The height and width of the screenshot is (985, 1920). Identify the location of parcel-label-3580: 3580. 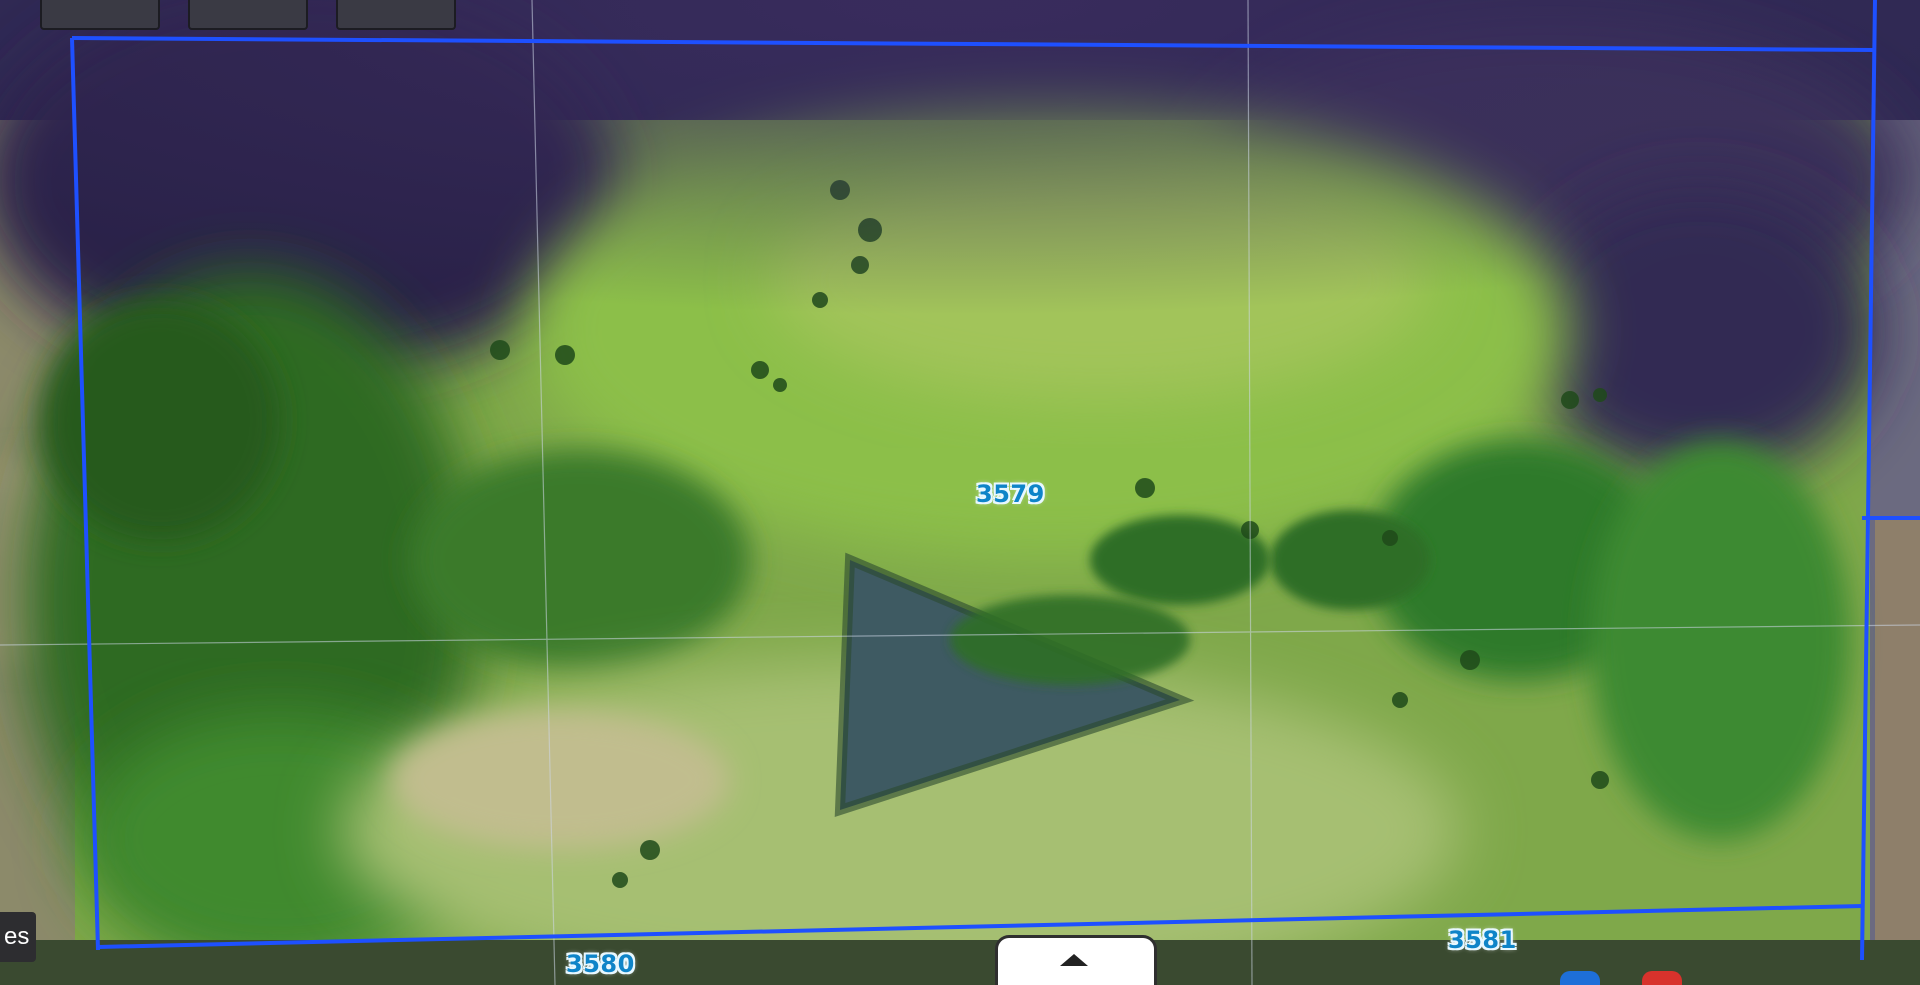
(600, 964).